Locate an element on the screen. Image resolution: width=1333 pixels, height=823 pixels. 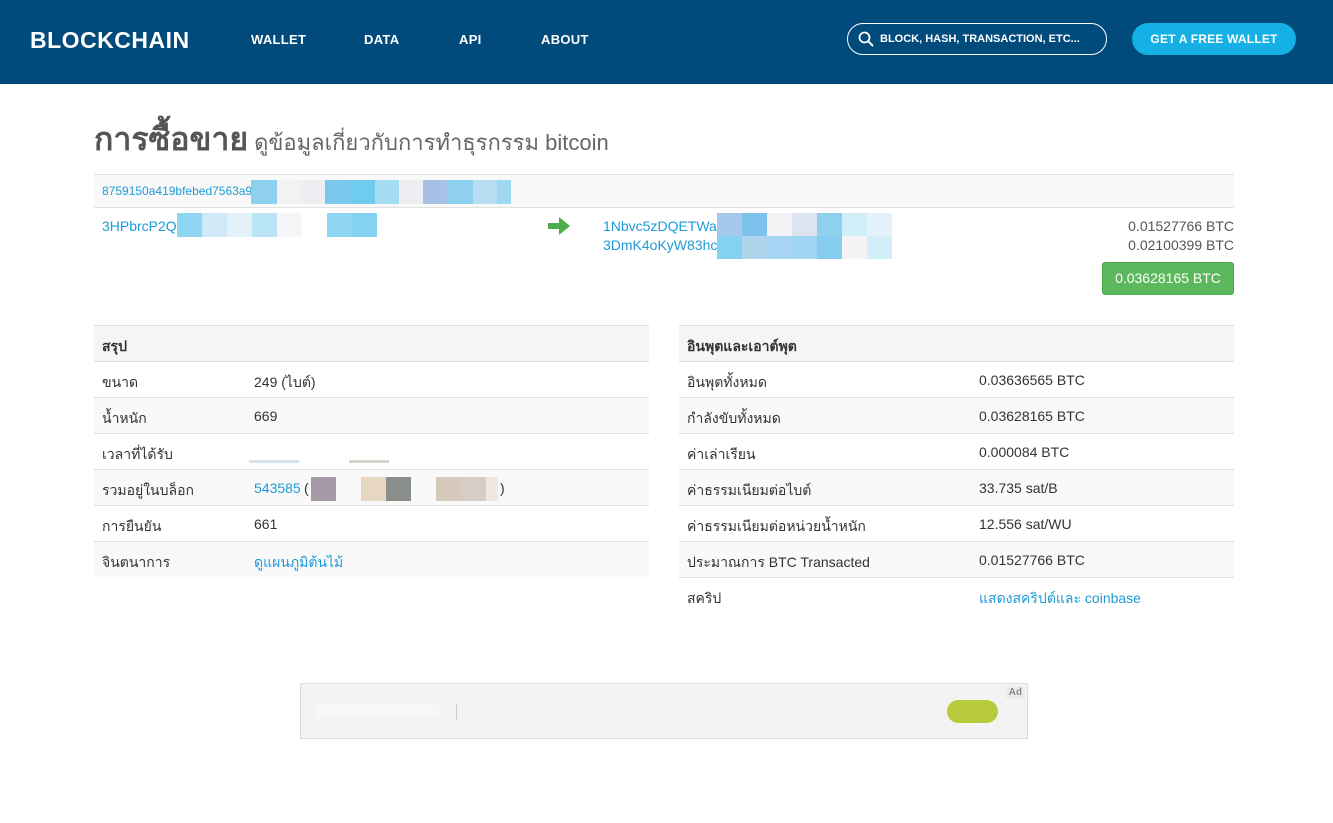
row-label: รวมอยู่ในบล็อก is located at coordinates (148, 490).